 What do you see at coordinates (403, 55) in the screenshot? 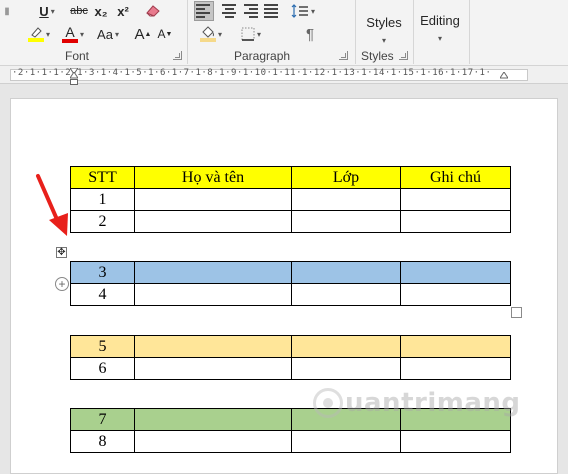
I see `styles-dialog-launcher` at bounding box center [403, 55].